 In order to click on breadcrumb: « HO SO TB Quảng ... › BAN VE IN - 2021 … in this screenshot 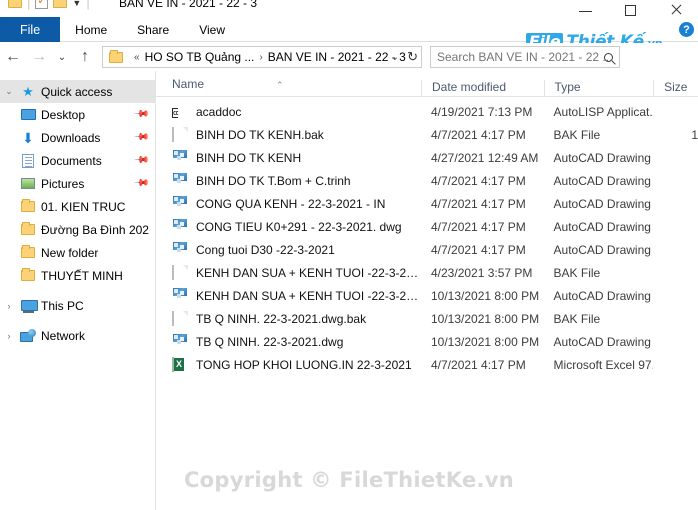, I will do `click(262, 57)`.